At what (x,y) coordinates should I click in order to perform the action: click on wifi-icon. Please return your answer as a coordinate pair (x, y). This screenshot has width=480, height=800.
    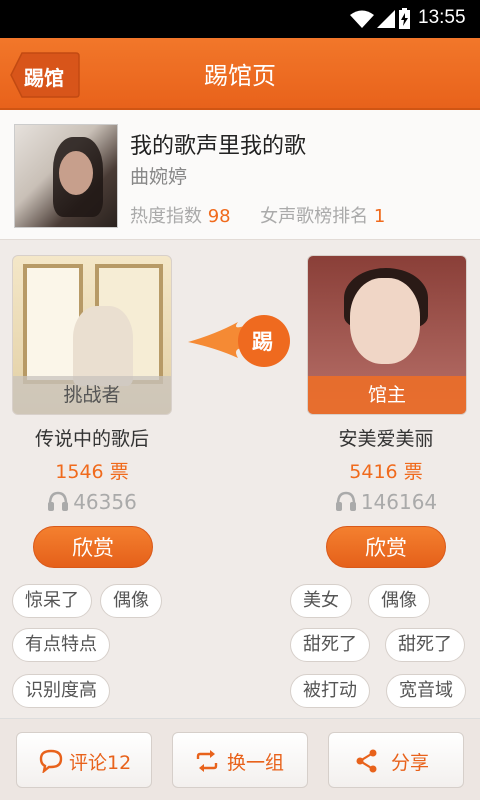
    Looking at the image, I should click on (362, 19).